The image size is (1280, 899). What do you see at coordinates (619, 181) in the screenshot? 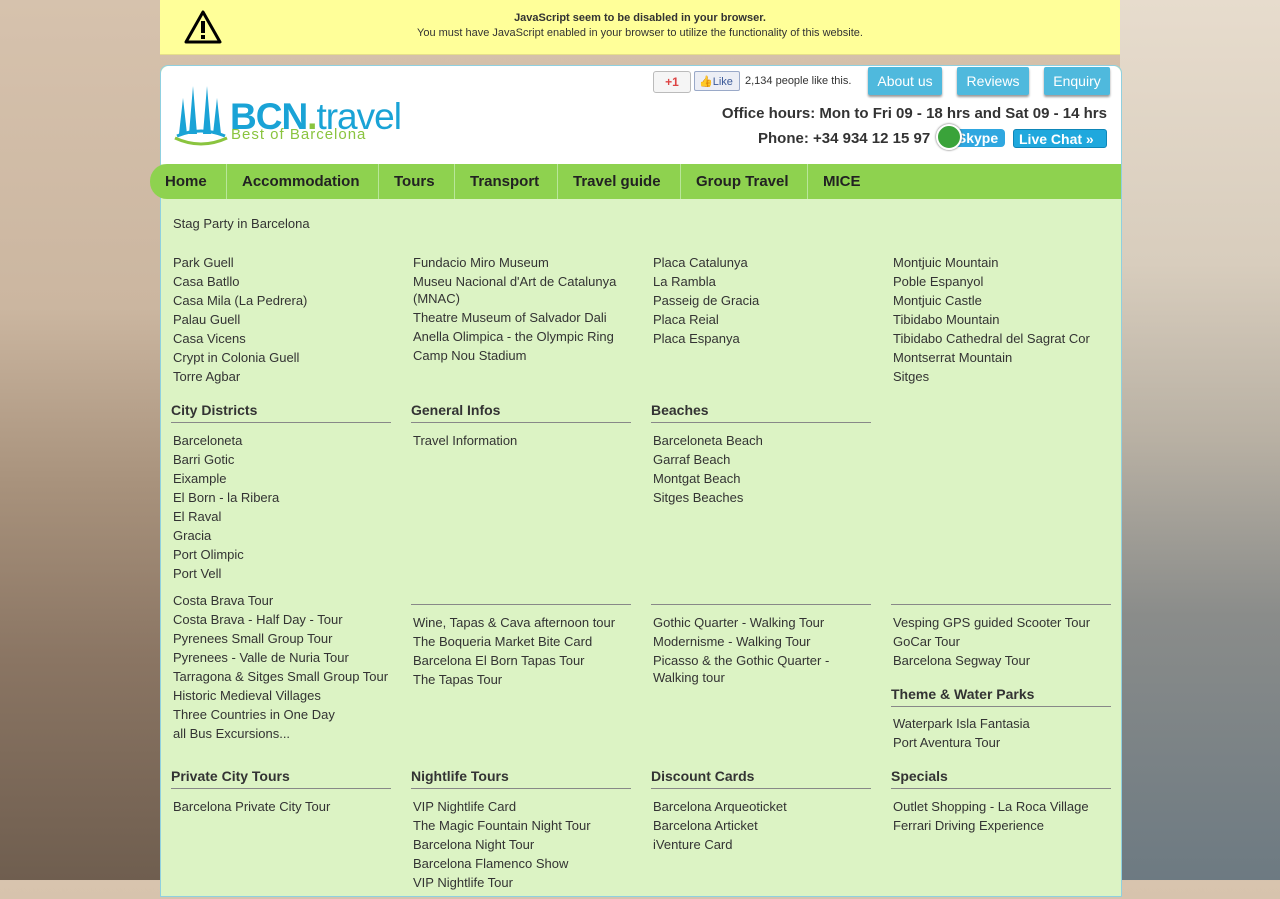
I see `nav-travel-guide: Travel guide` at bounding box center [619, 181].